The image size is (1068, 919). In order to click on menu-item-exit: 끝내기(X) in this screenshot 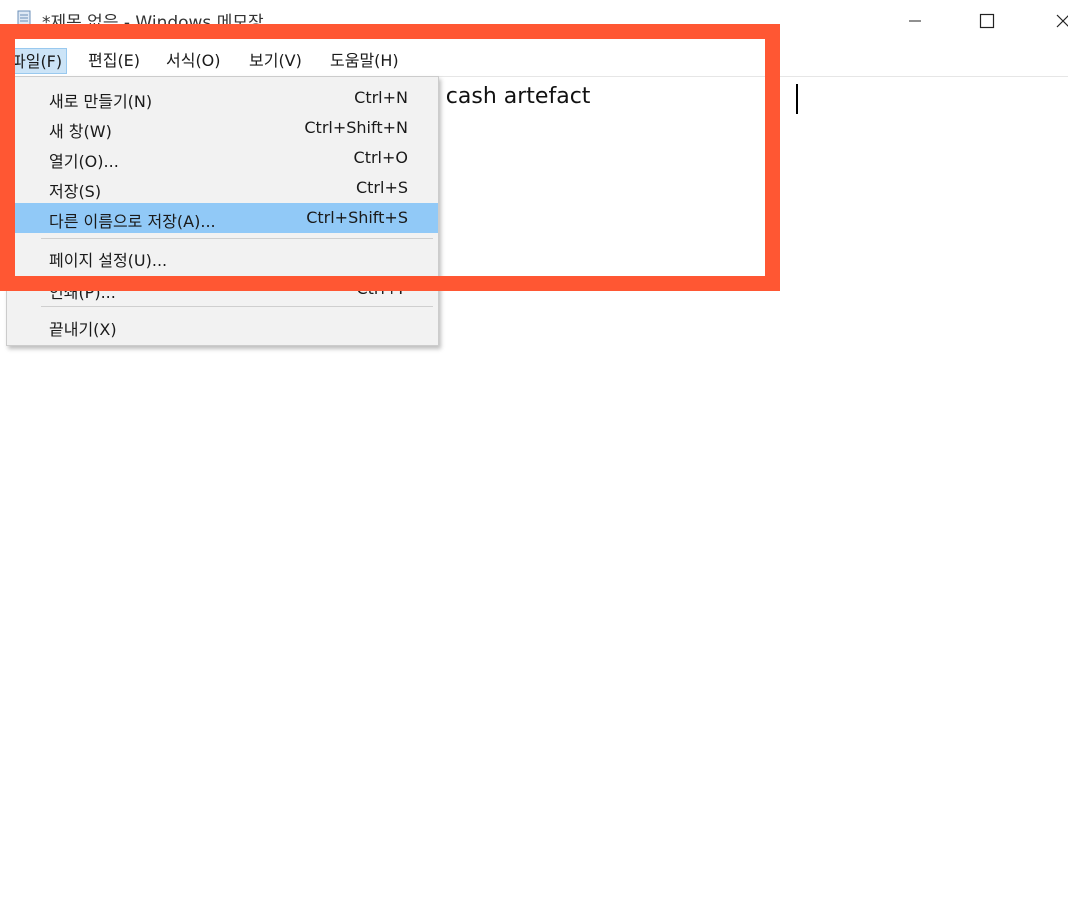, I will do `click(222, 326)`.